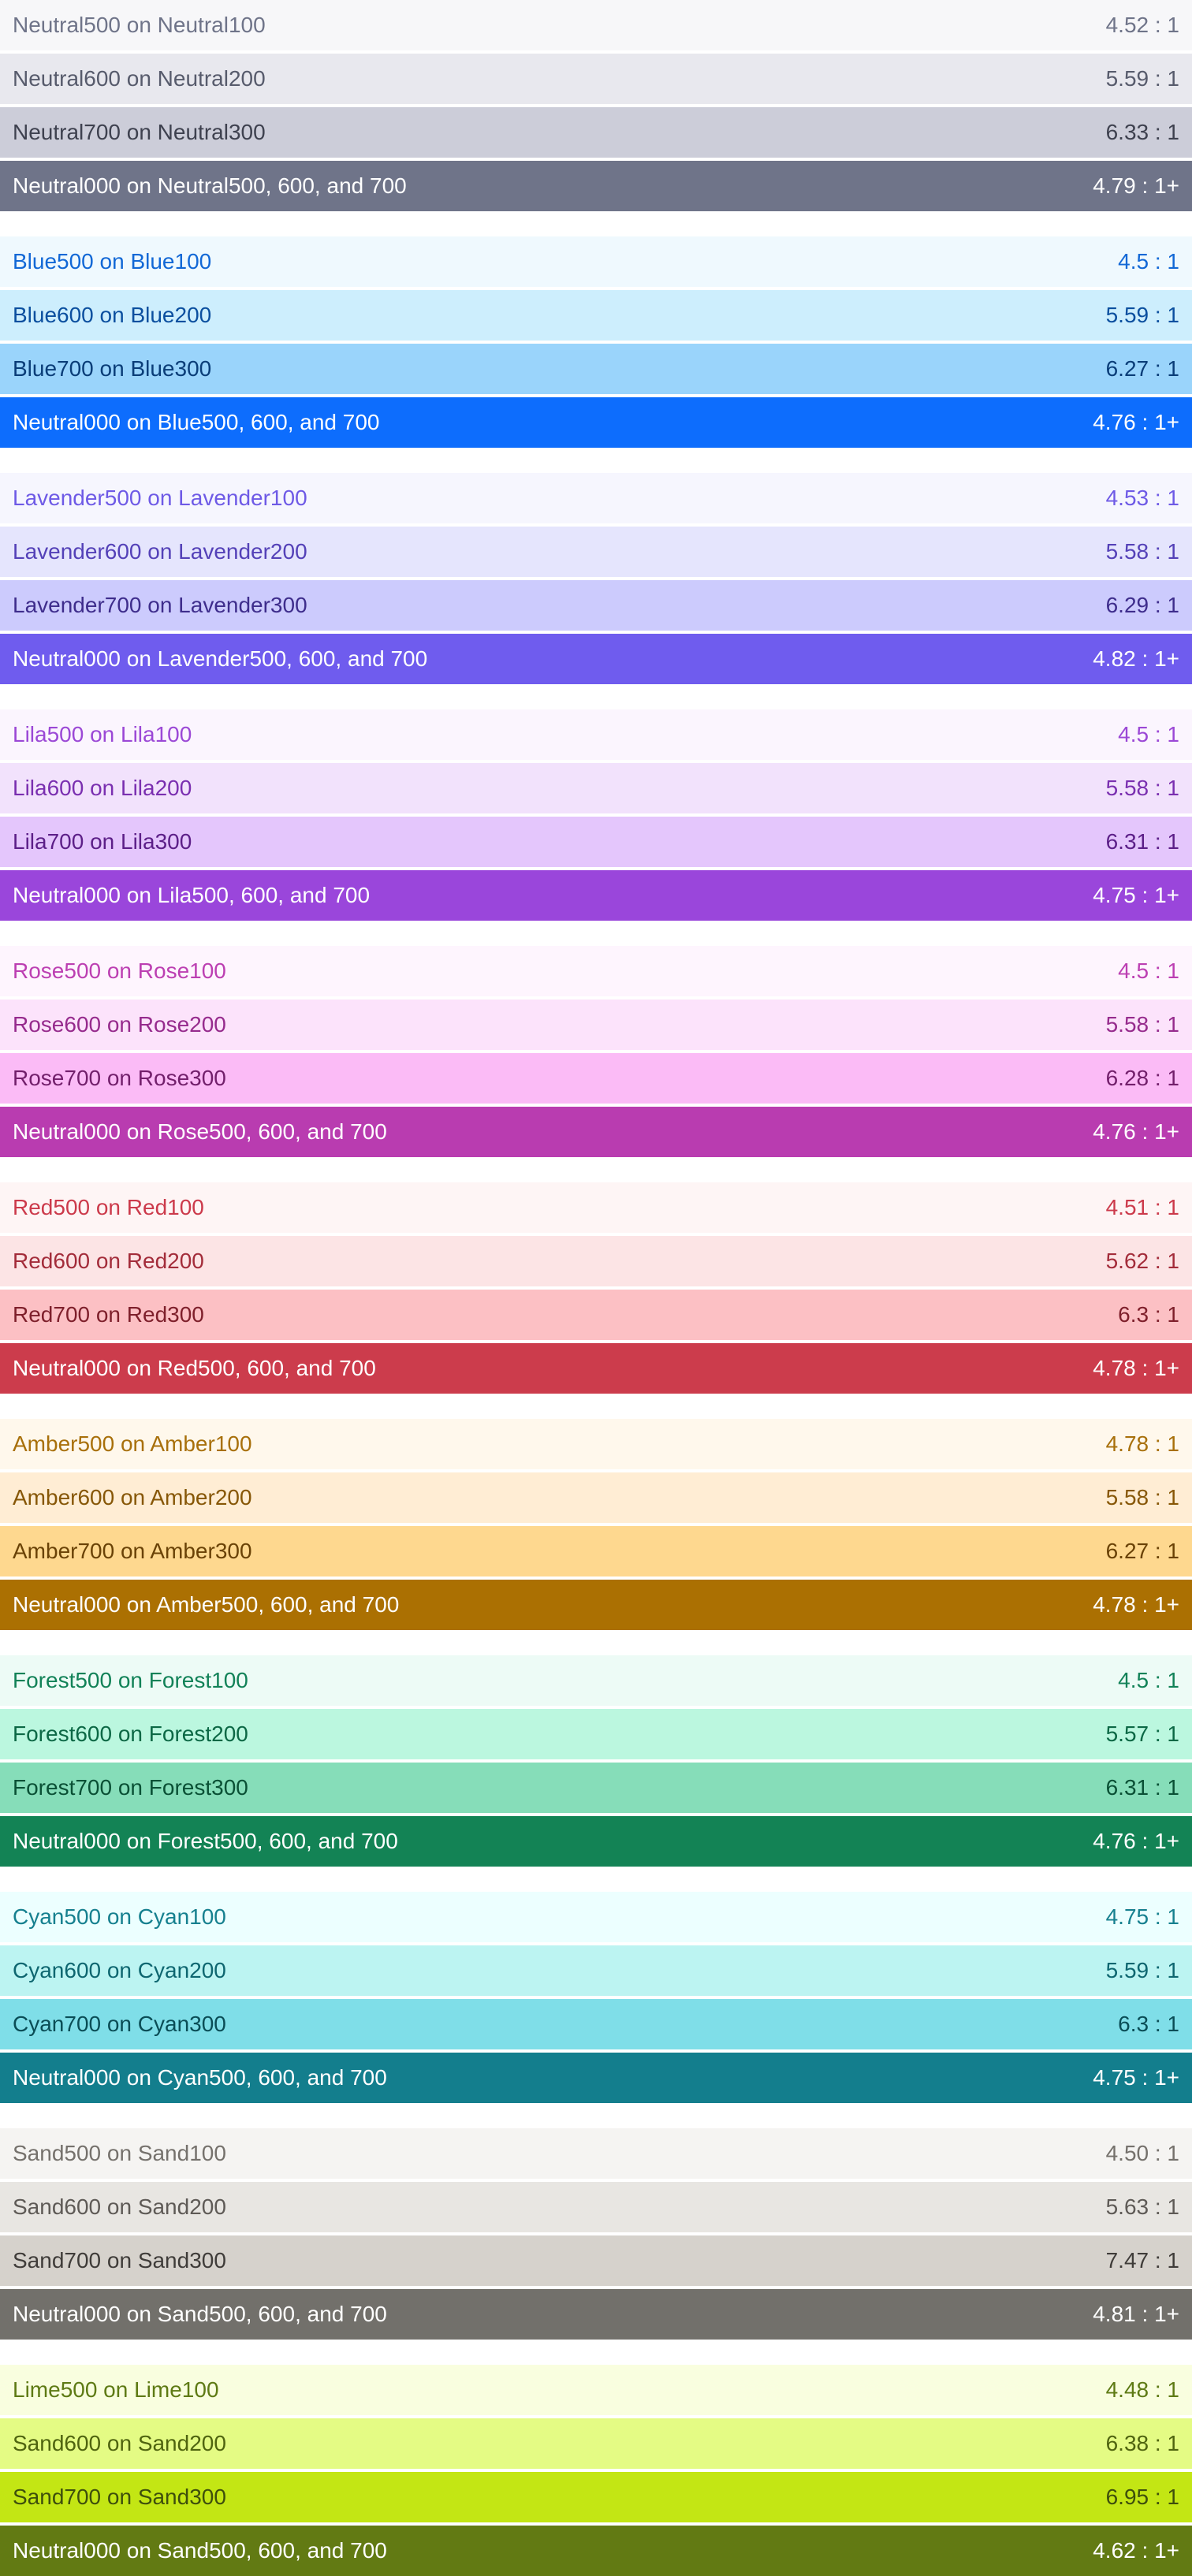 Image resolution: width=1192 pixels, height=2576 pixels. Describe the element at coordinates (596, 971) in the screenshot. I see `contrast-row: Rose500 on Rose100 4.5 : 1` at that location.